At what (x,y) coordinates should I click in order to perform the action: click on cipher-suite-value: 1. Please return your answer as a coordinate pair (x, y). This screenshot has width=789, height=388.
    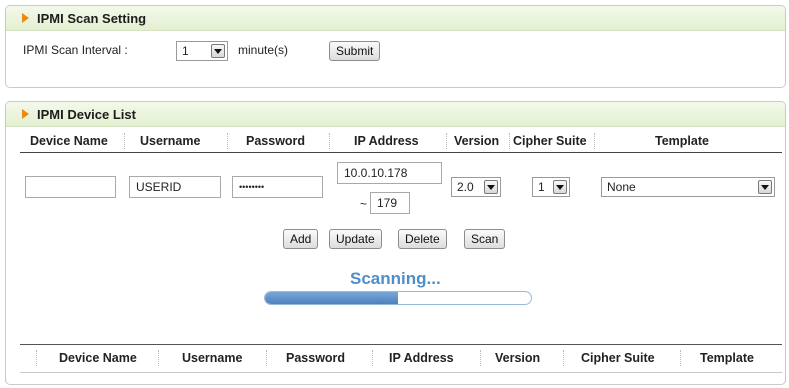
    Looking at the image, I should click on (541, 187).